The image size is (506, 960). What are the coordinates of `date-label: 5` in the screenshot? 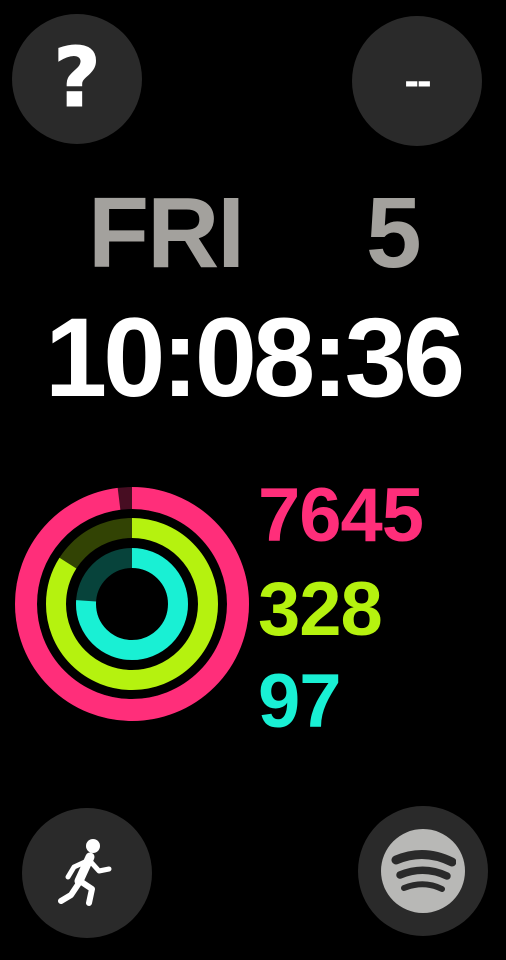 It's located at (394, 233).